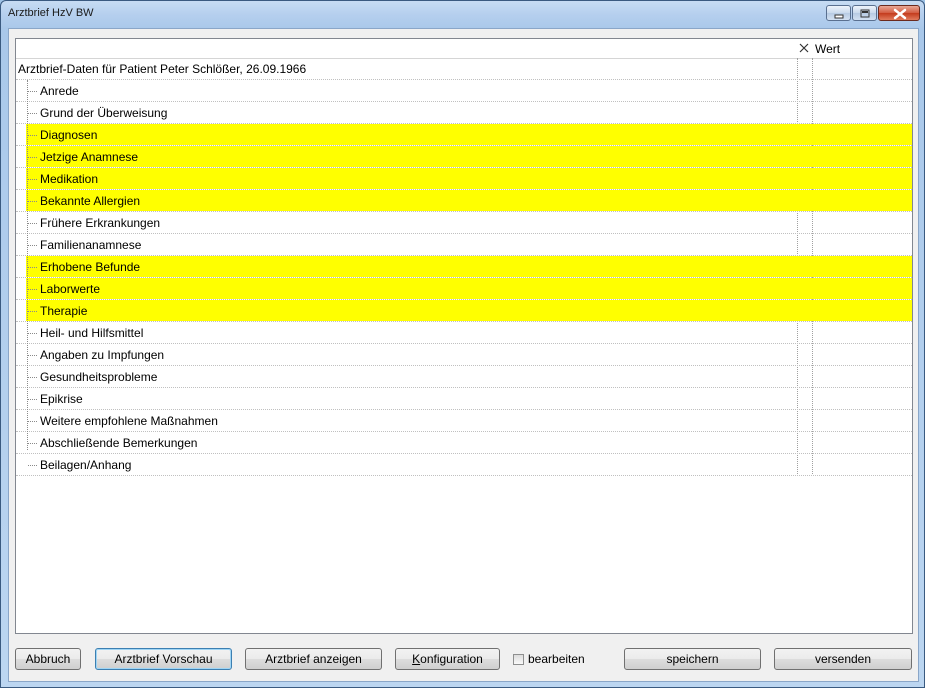 The image size is (925, 688). I want to click on abbruch-button: Abbruch, so click(48, 659).